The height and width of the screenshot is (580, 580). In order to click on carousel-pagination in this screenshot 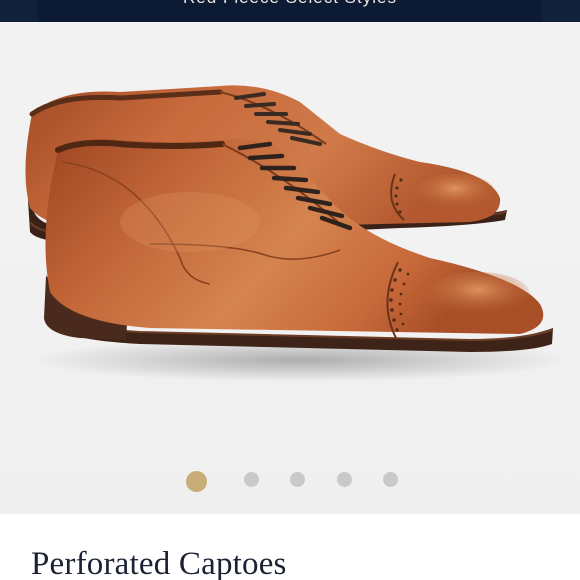, I will do `click(290, 482)`.